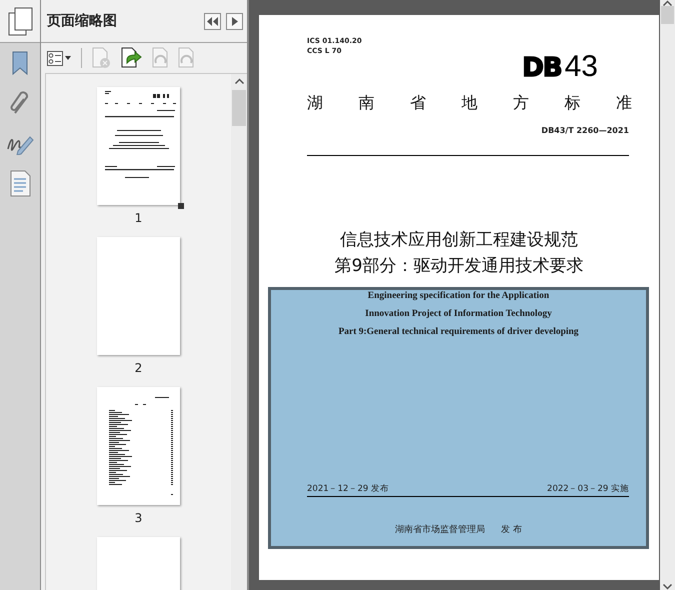 This screenshot has height=590, width=675. Describe the element at coordinates (20, 183) in the screenshot. I see `document-icon` at that location.